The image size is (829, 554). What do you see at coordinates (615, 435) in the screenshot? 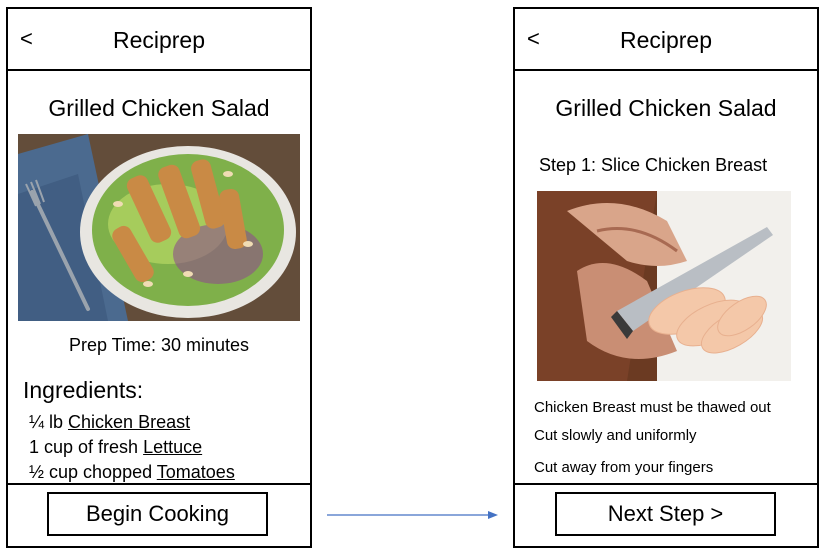
I see `step-tip: Cut slowly and uniformly` at bounding box center [615, 435].